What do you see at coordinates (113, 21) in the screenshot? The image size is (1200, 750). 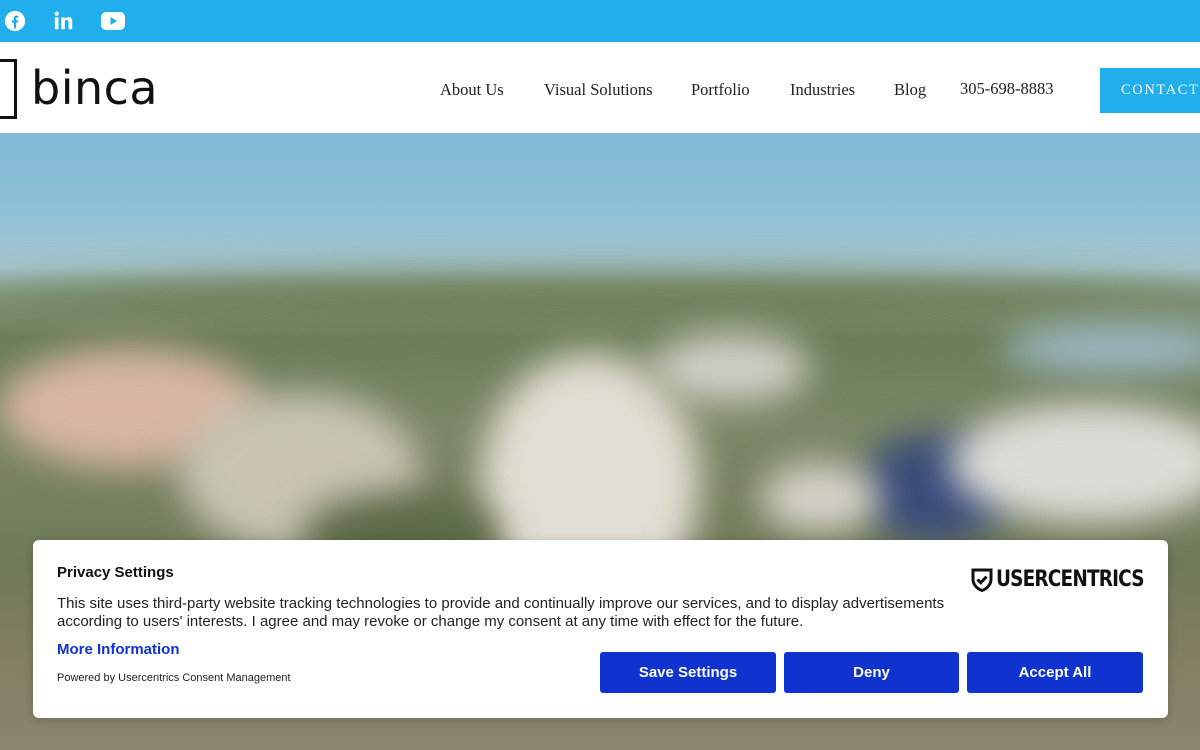 I see `youtube-icon` at bounding box center [113, 21].